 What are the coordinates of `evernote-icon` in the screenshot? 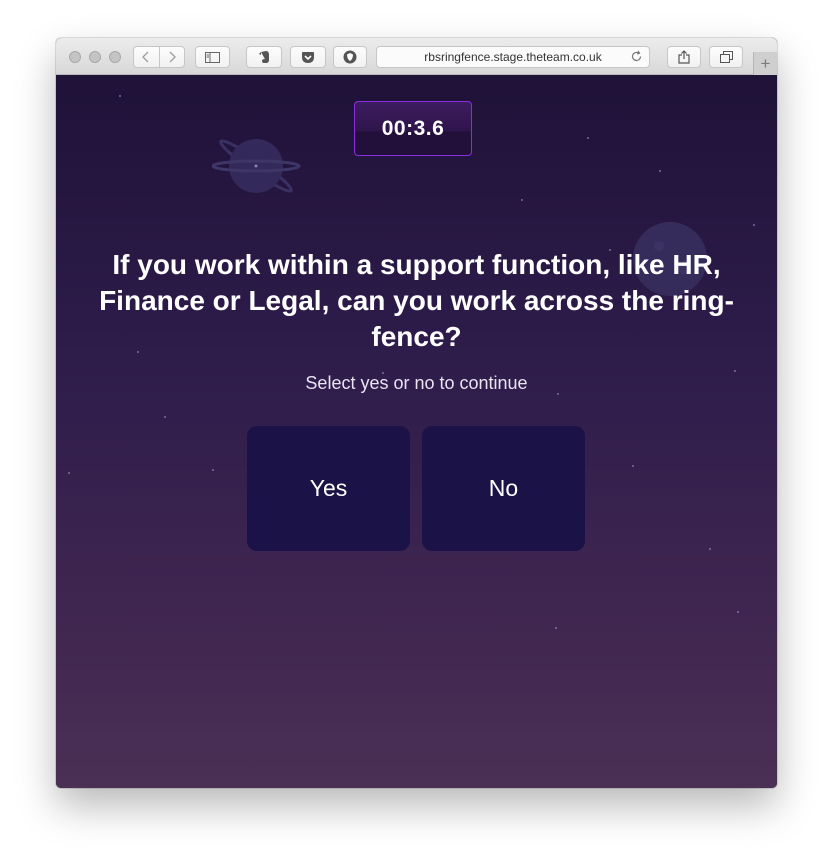 It's located at (263, 57).